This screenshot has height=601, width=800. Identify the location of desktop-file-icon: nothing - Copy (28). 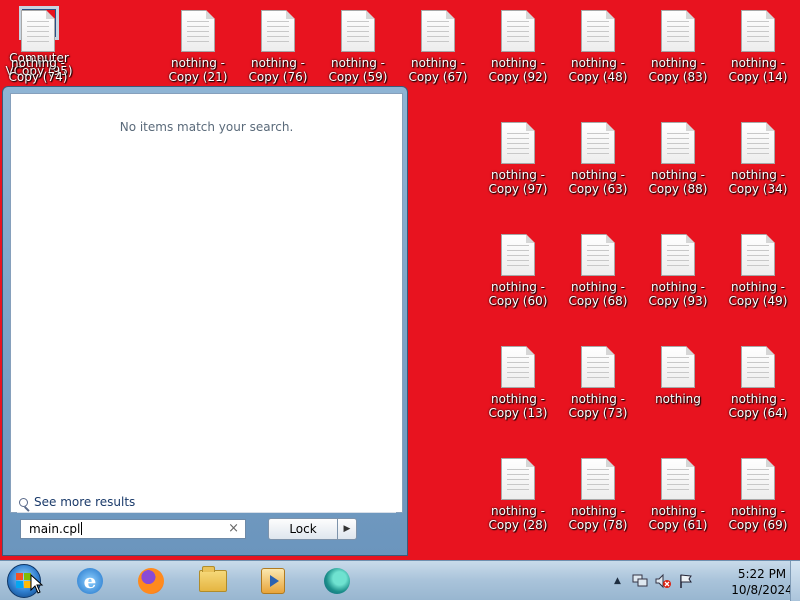
(518, 508).